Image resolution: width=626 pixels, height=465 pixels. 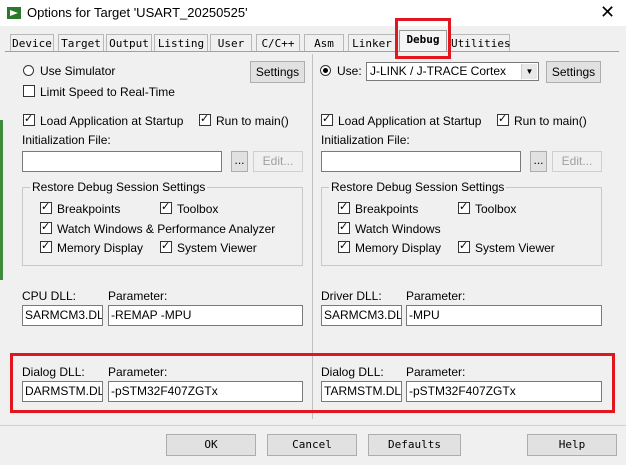 I want to click on keil-app-icon, so click(x=14, y=13).